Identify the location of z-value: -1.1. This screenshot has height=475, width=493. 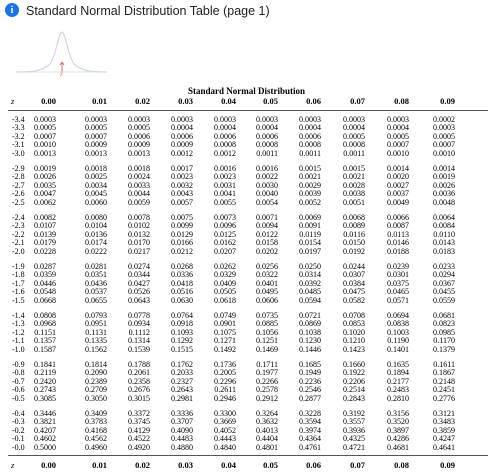
(18, 341).